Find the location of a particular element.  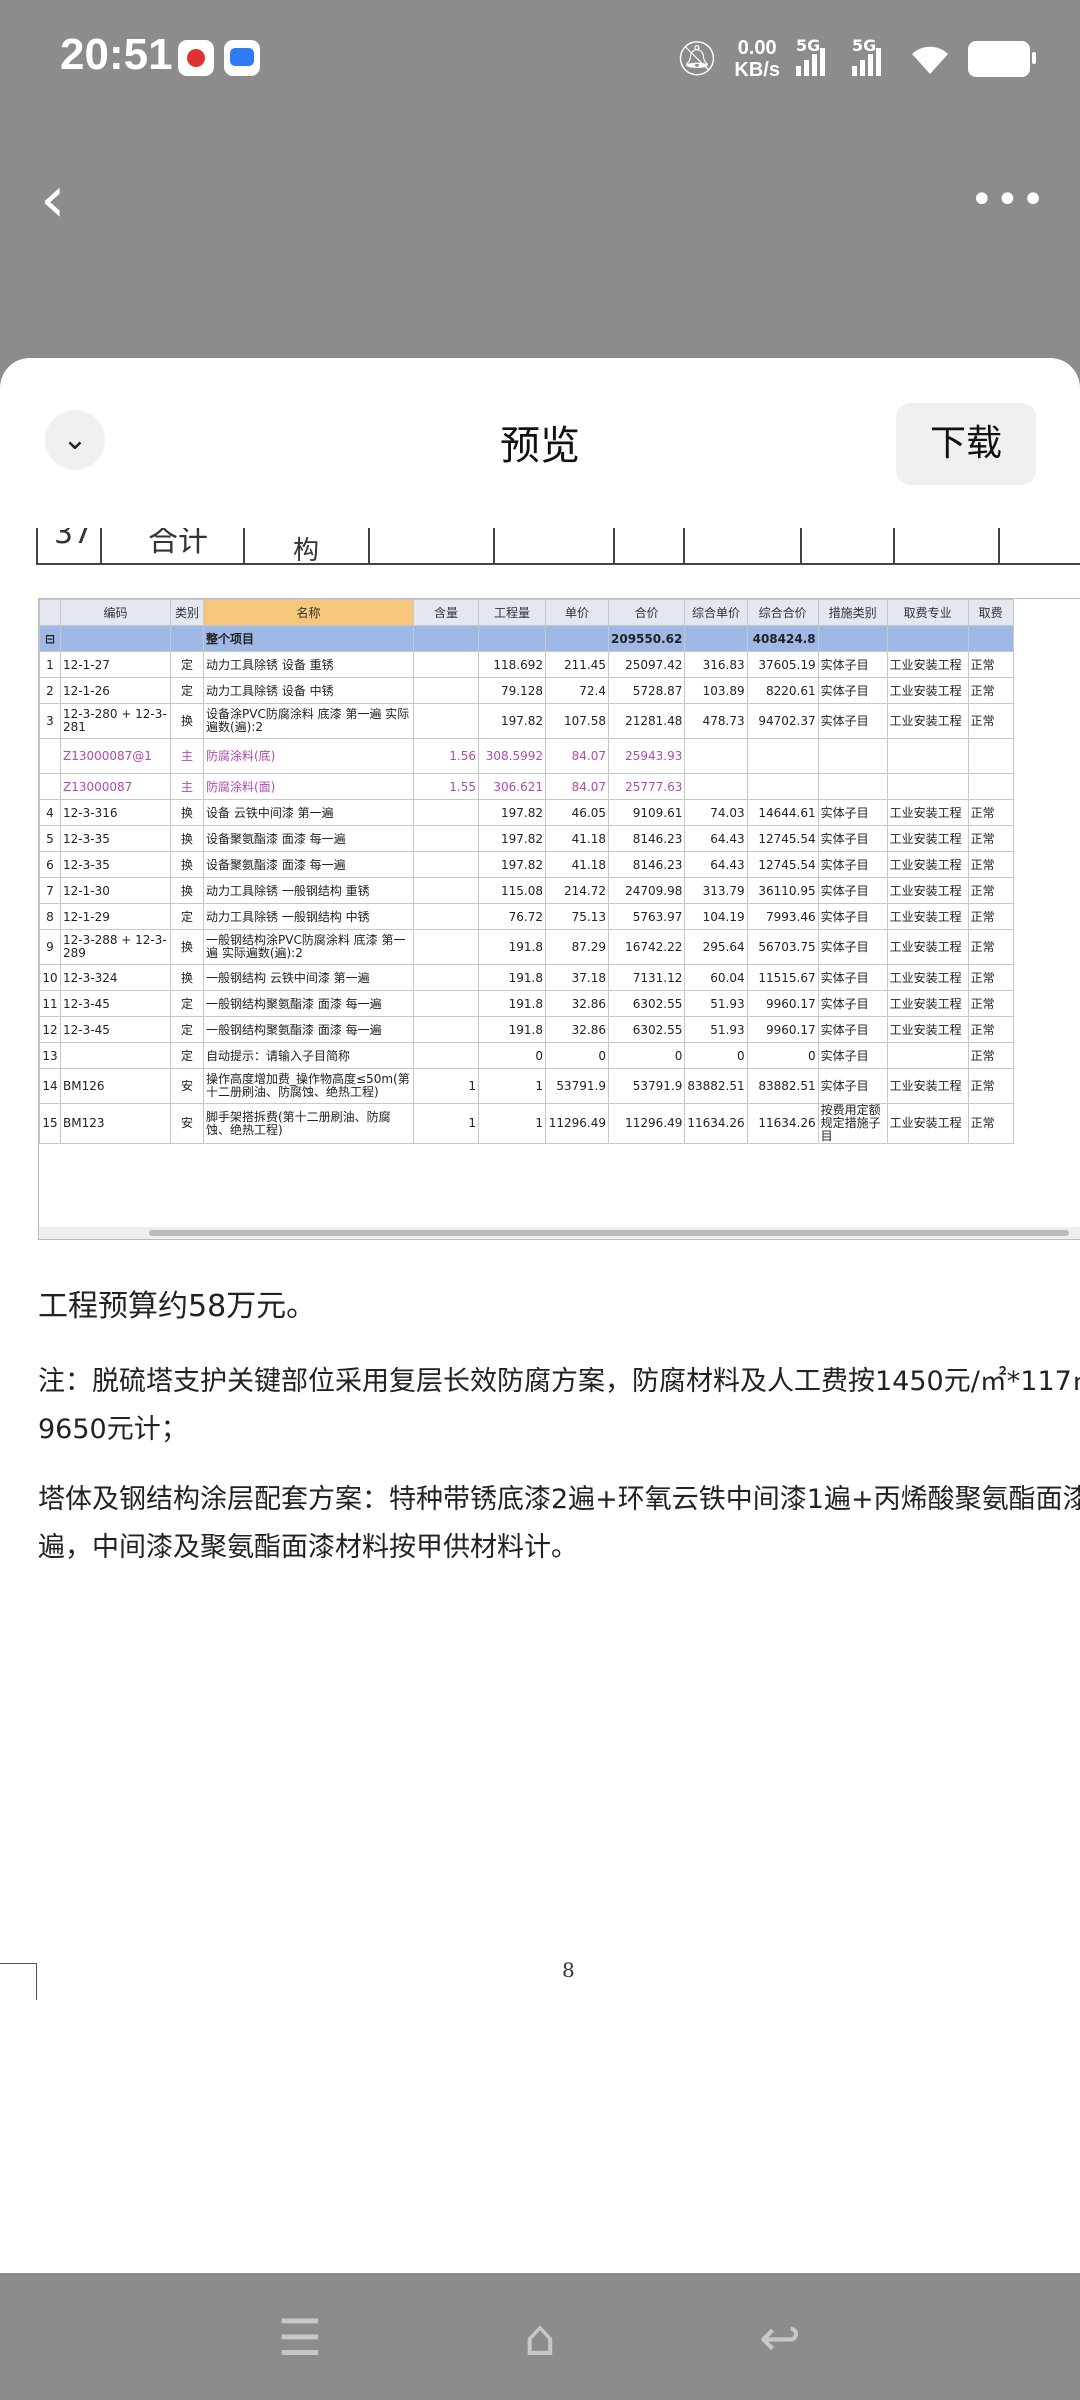

table-row: 13 定自动提示：请输入子目简称 0 0 0 0 0 实体子目 正常 is located at coordinates (526, 1055).